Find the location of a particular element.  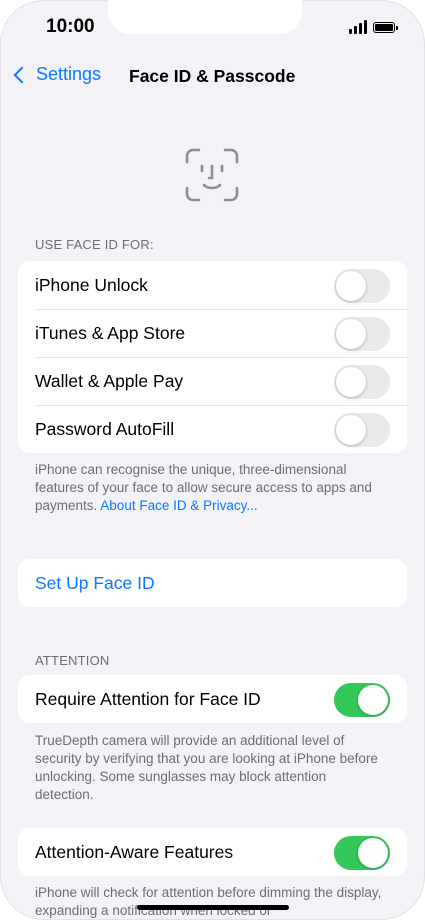

back-label: Settings is located at coordinates (69, 74).